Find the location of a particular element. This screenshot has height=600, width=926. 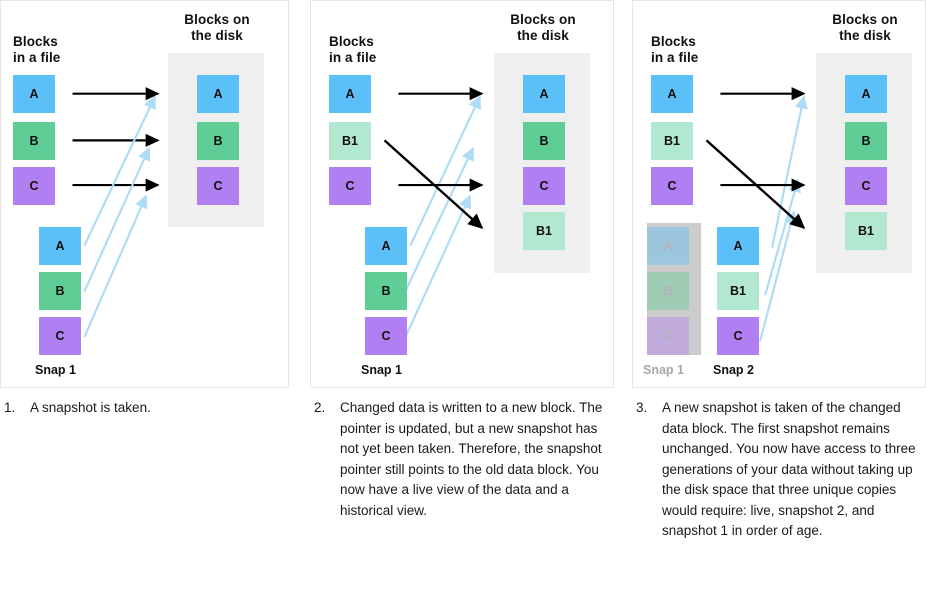

snapshot-label-faded: Snap 1 is located at coordinates (663, 370).